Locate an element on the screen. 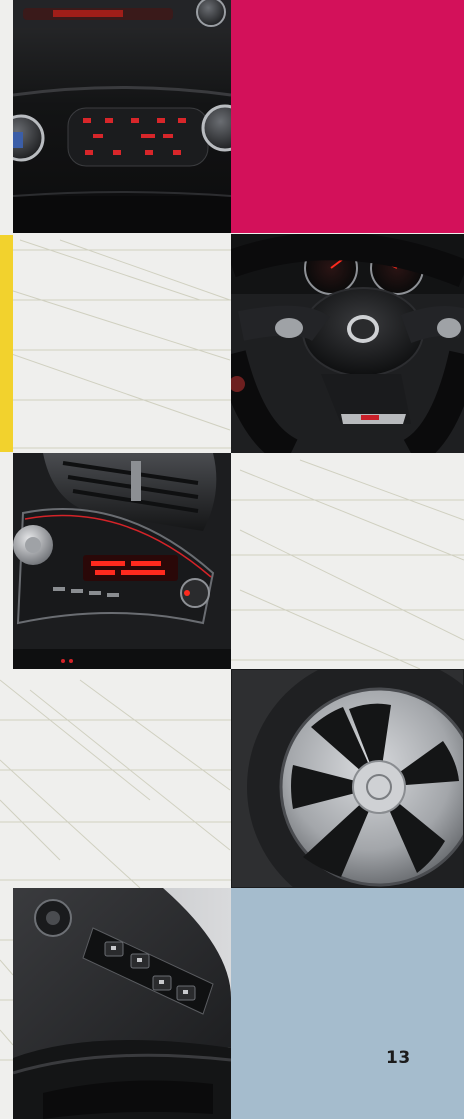 The height and width of the screenshot is (1119, 464). blue-color-block is located at coordinates (347, 1003).